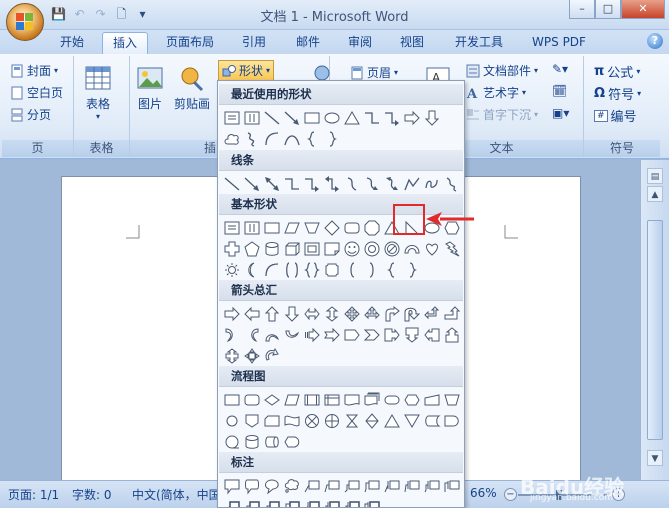  Describe the element at coordinates (655, 176) in the screenshot. I see `ruler-toggle-icon: ▤` at that location.